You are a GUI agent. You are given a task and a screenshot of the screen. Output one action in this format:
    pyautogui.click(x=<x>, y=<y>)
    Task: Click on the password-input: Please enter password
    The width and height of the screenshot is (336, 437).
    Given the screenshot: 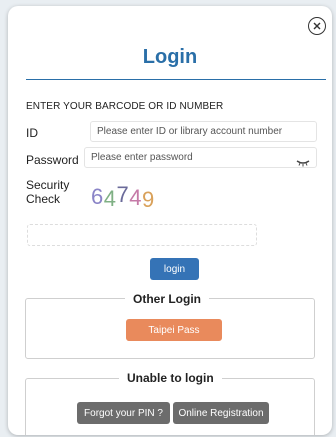 What is the action you would take?
    pyautogui.click(x=200, y=157)
    